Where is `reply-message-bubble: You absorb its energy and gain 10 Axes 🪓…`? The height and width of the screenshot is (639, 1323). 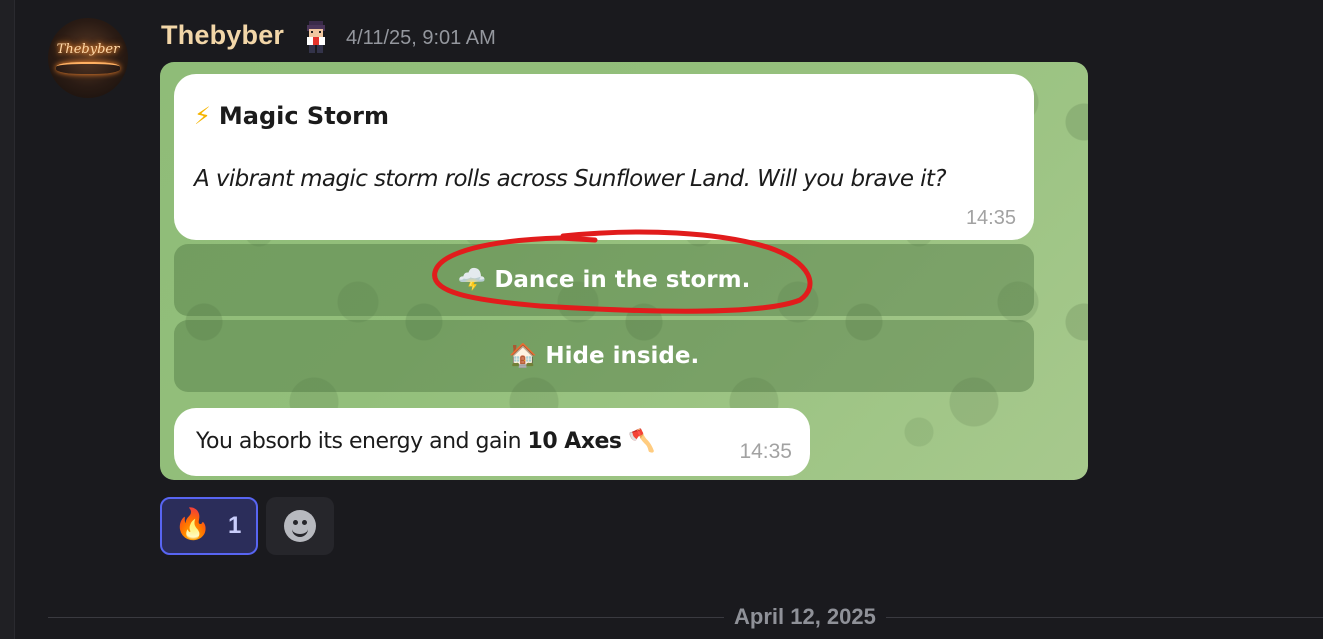 reply-message-bubble: You absorb its energy and gain 10 Axes 🪓… is located at coordinates (492, 442).